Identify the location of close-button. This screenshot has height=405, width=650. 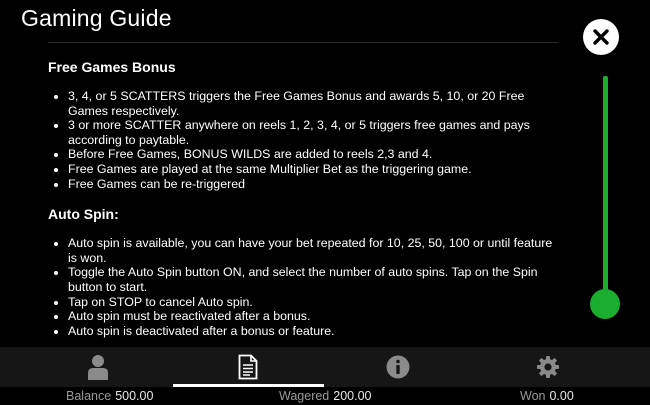
(601, 37).